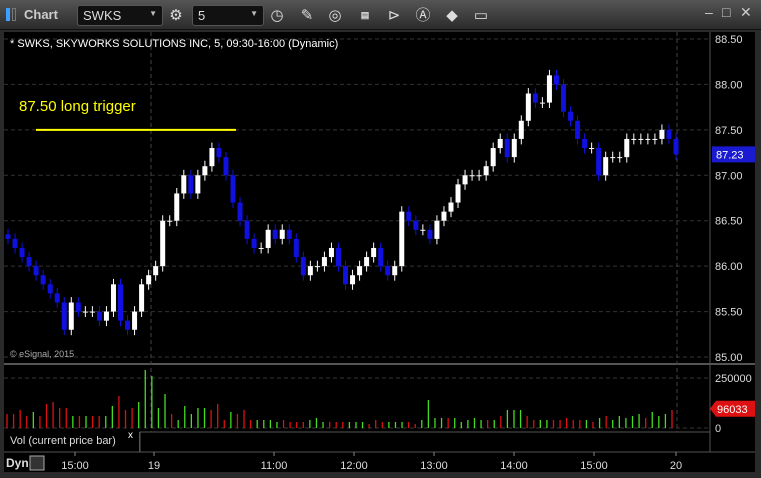 The image size is (761, 478). What do you see at coordinates (729, 267) in the screenshot?
I see `y-tick-label: 86.00` at bounding box center [729, 267].